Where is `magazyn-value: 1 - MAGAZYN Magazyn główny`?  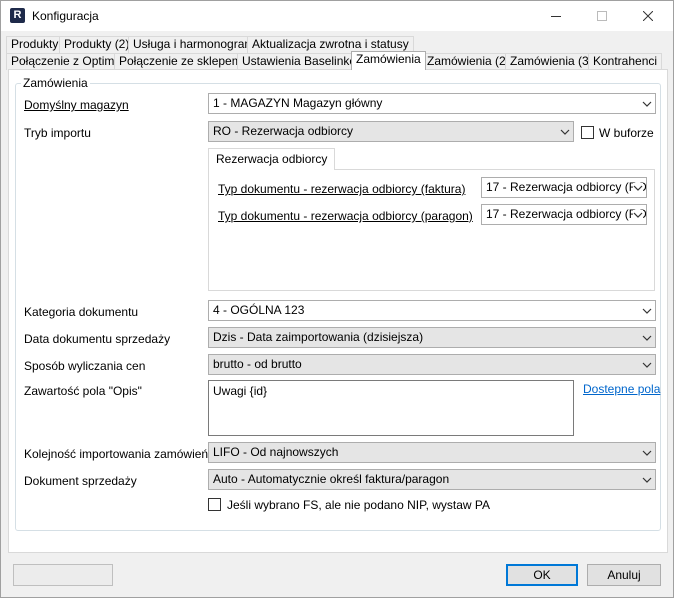
magazyn-value: 1 - MAGAZYN Magazyn główny is located at coordinates (298, 103).